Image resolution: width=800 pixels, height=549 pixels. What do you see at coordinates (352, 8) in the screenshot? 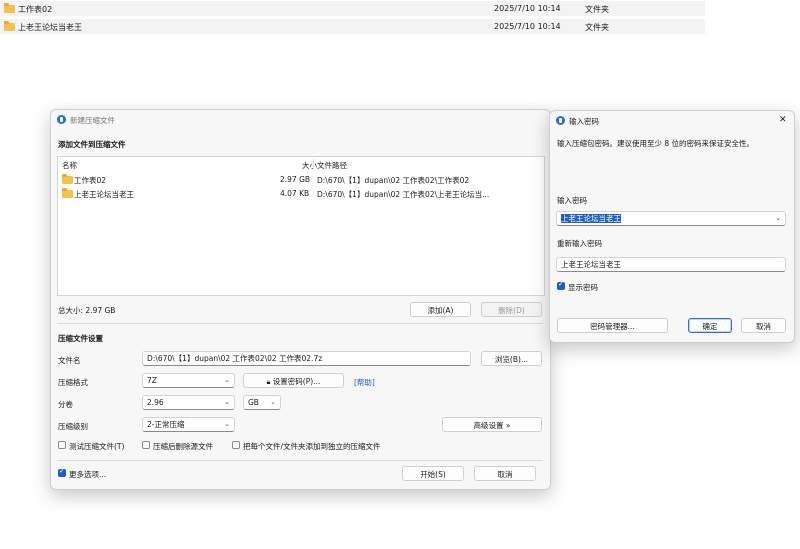
I see `explorer-row: 工作表02 2025/7/10 10:14 文件夹` at bounding box center [352, 8].